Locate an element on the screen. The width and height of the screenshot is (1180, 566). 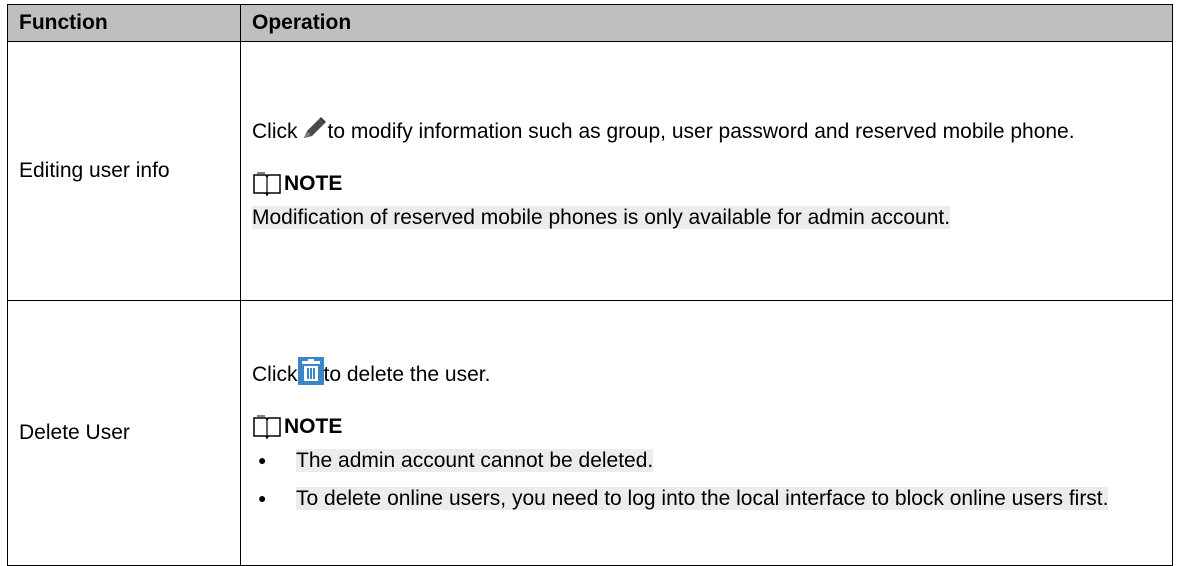
pencil-icon is located at coordinates (312, 136).